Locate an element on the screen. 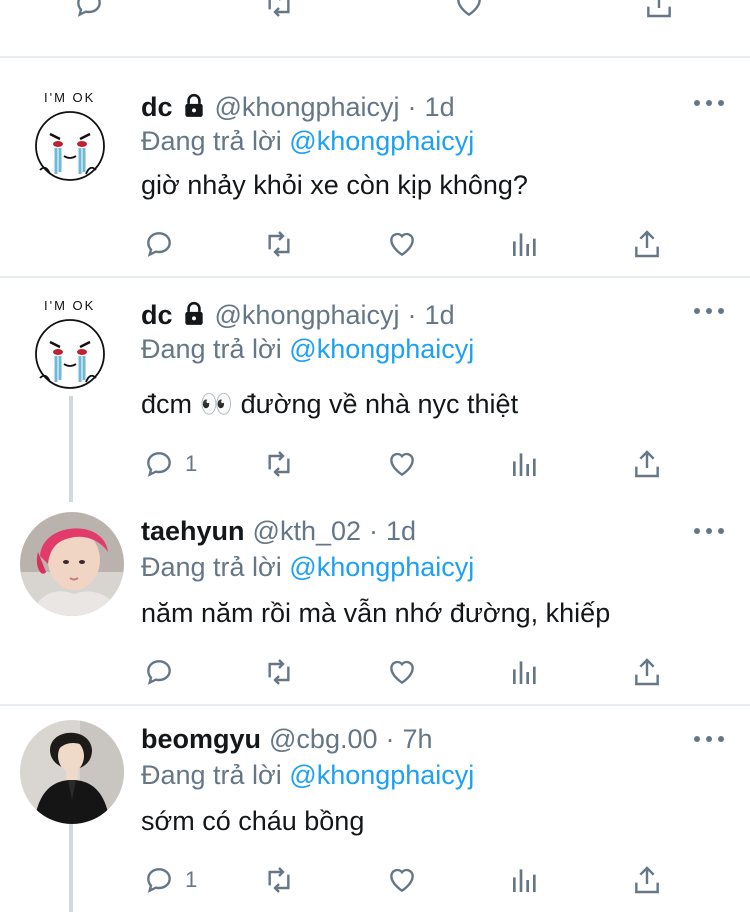 Image resolution: width=750 pixels, height=912 pixels. display-name: beomgyu is located at coordinates (201, 739).